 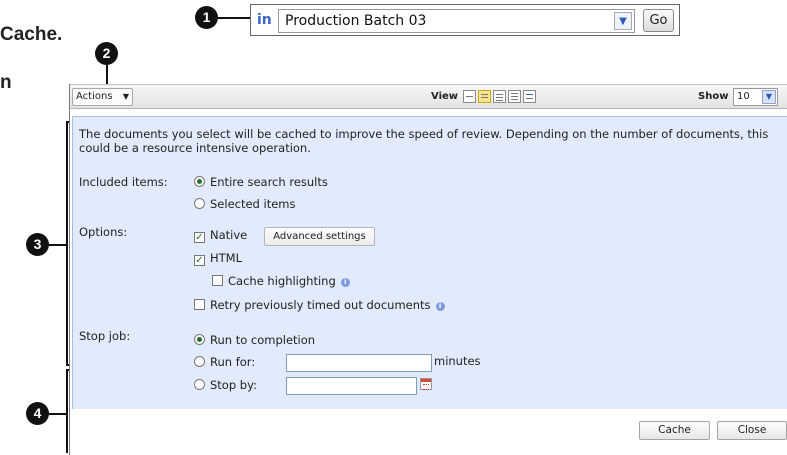 I want to click on run-for-minutes-input, so click(x=359, y=363).